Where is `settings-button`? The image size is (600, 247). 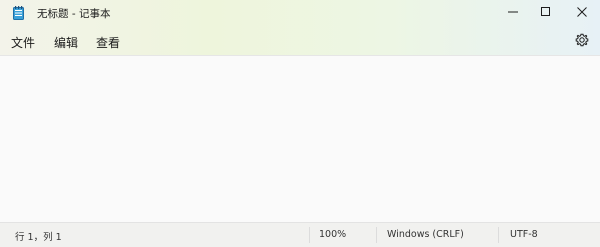 settings-button is located at coordinates (582, 40).